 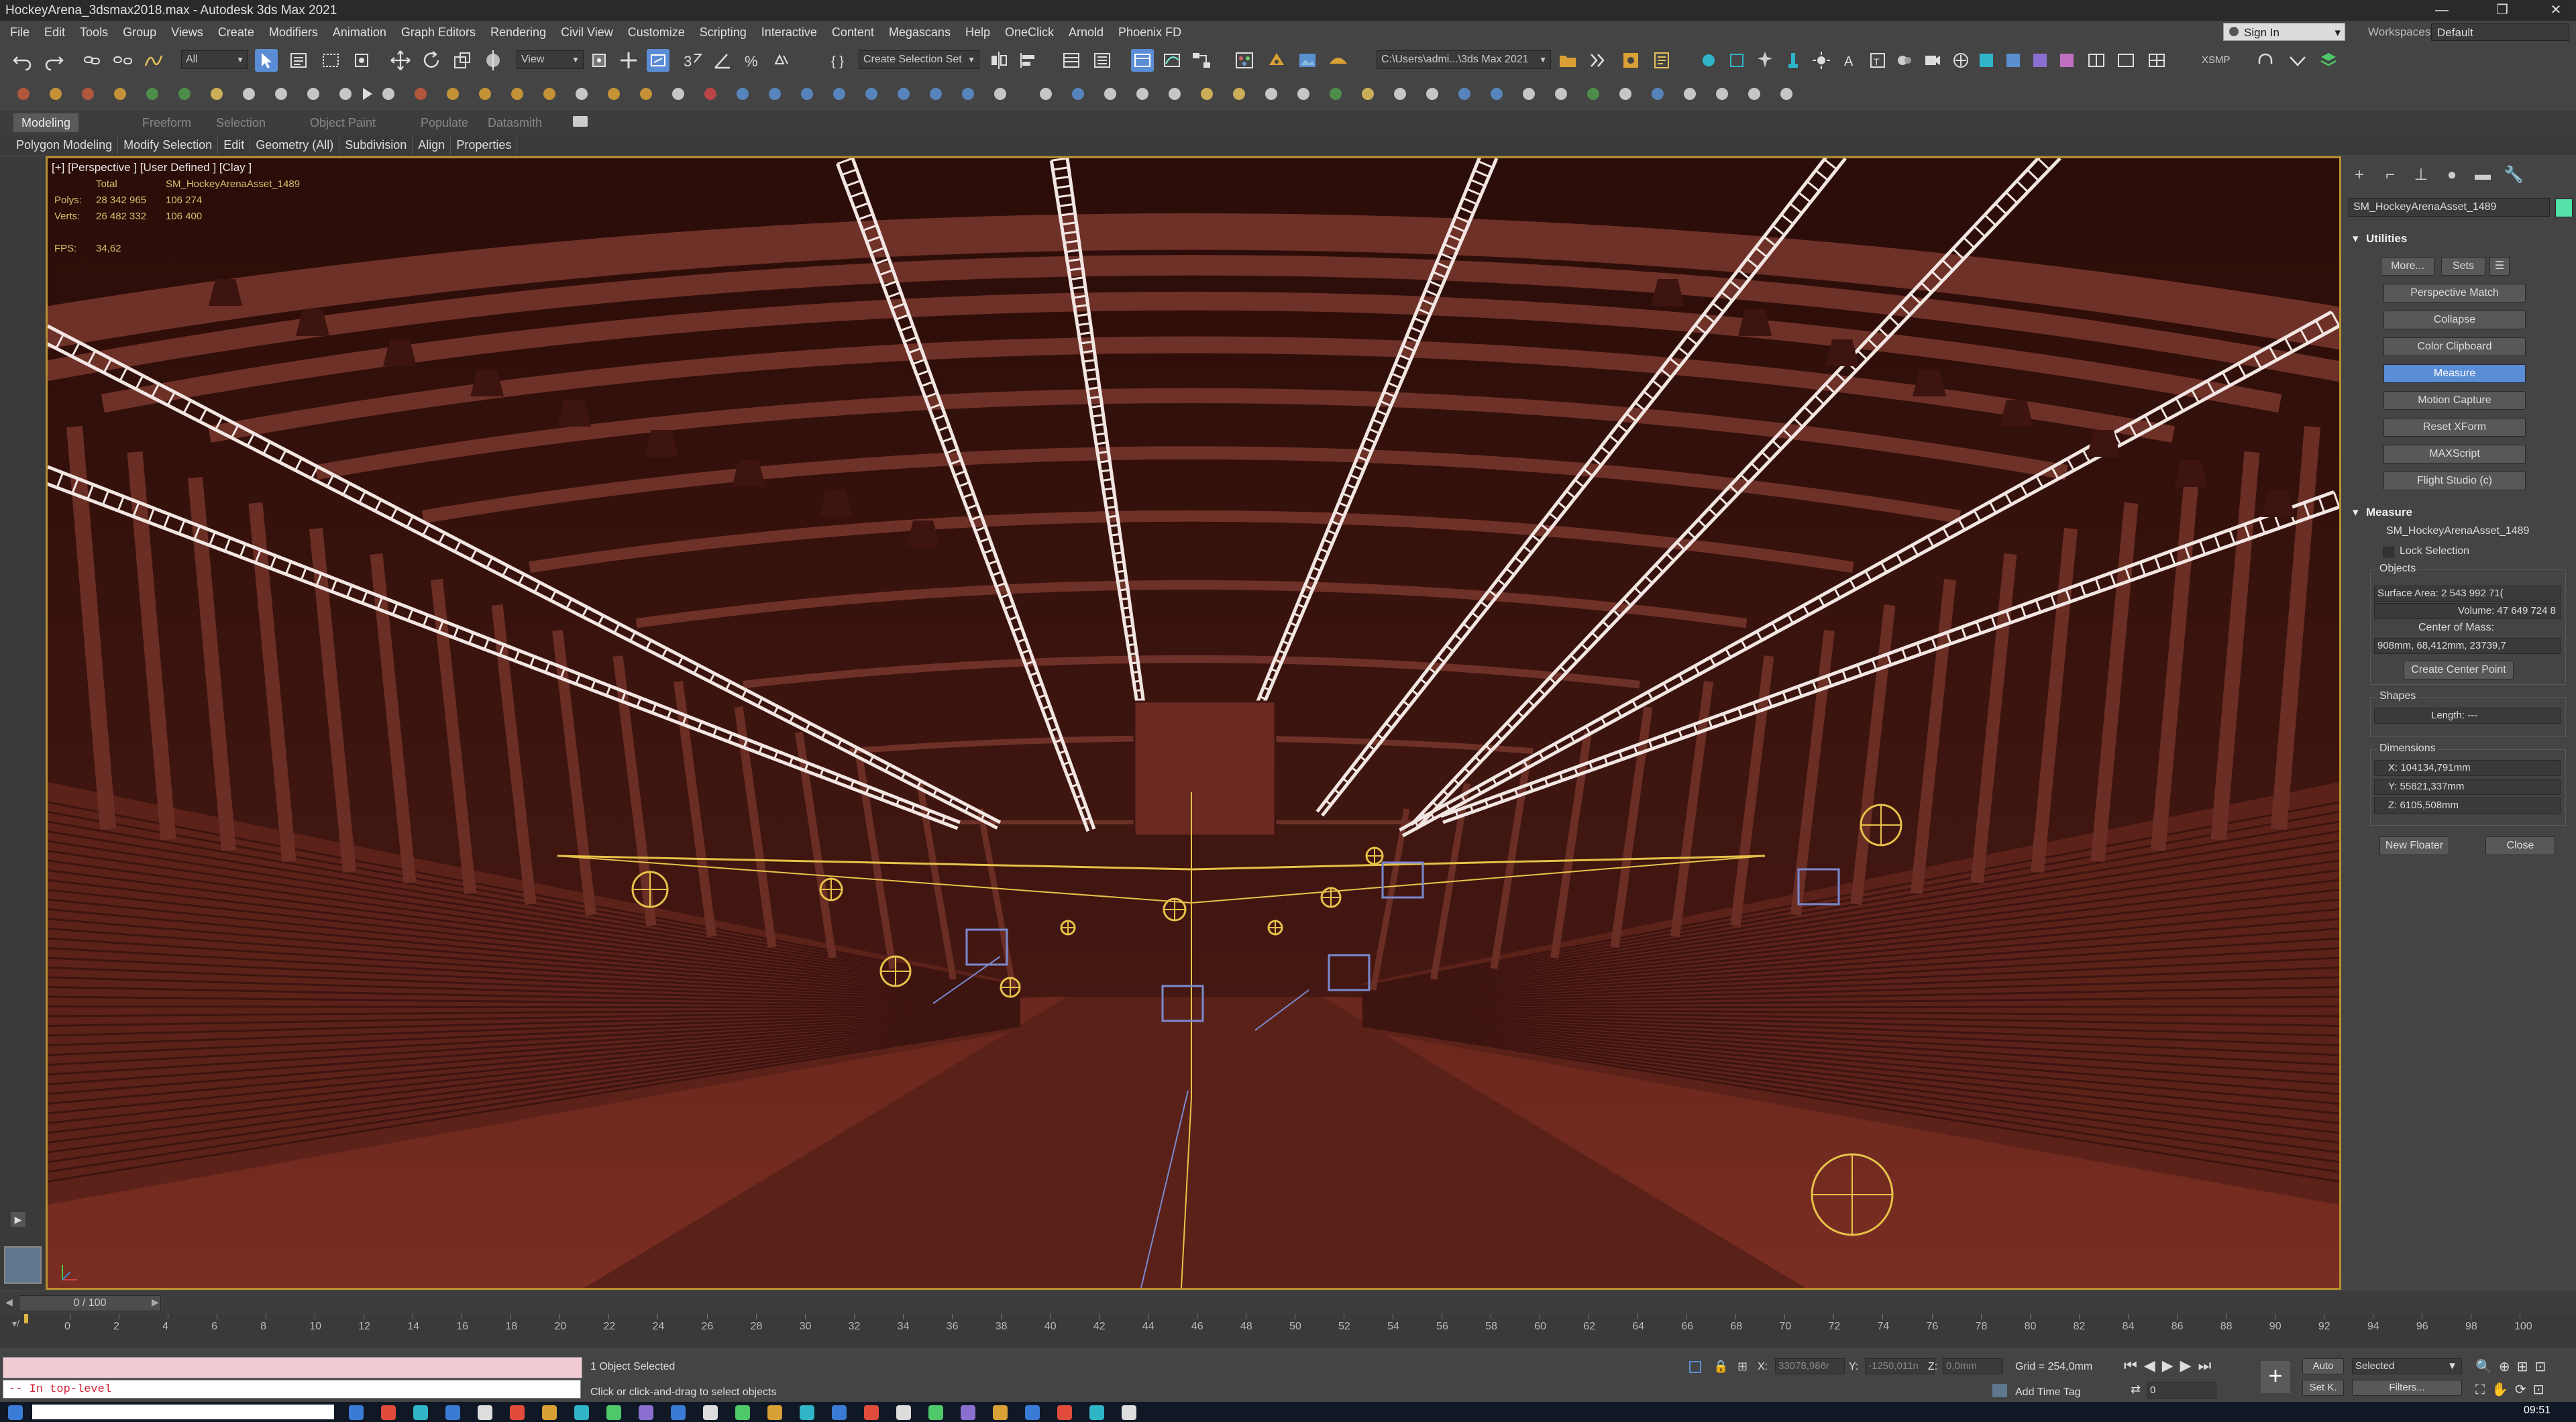 I want to click on headphone-icon, so click(x=2265, y=61).